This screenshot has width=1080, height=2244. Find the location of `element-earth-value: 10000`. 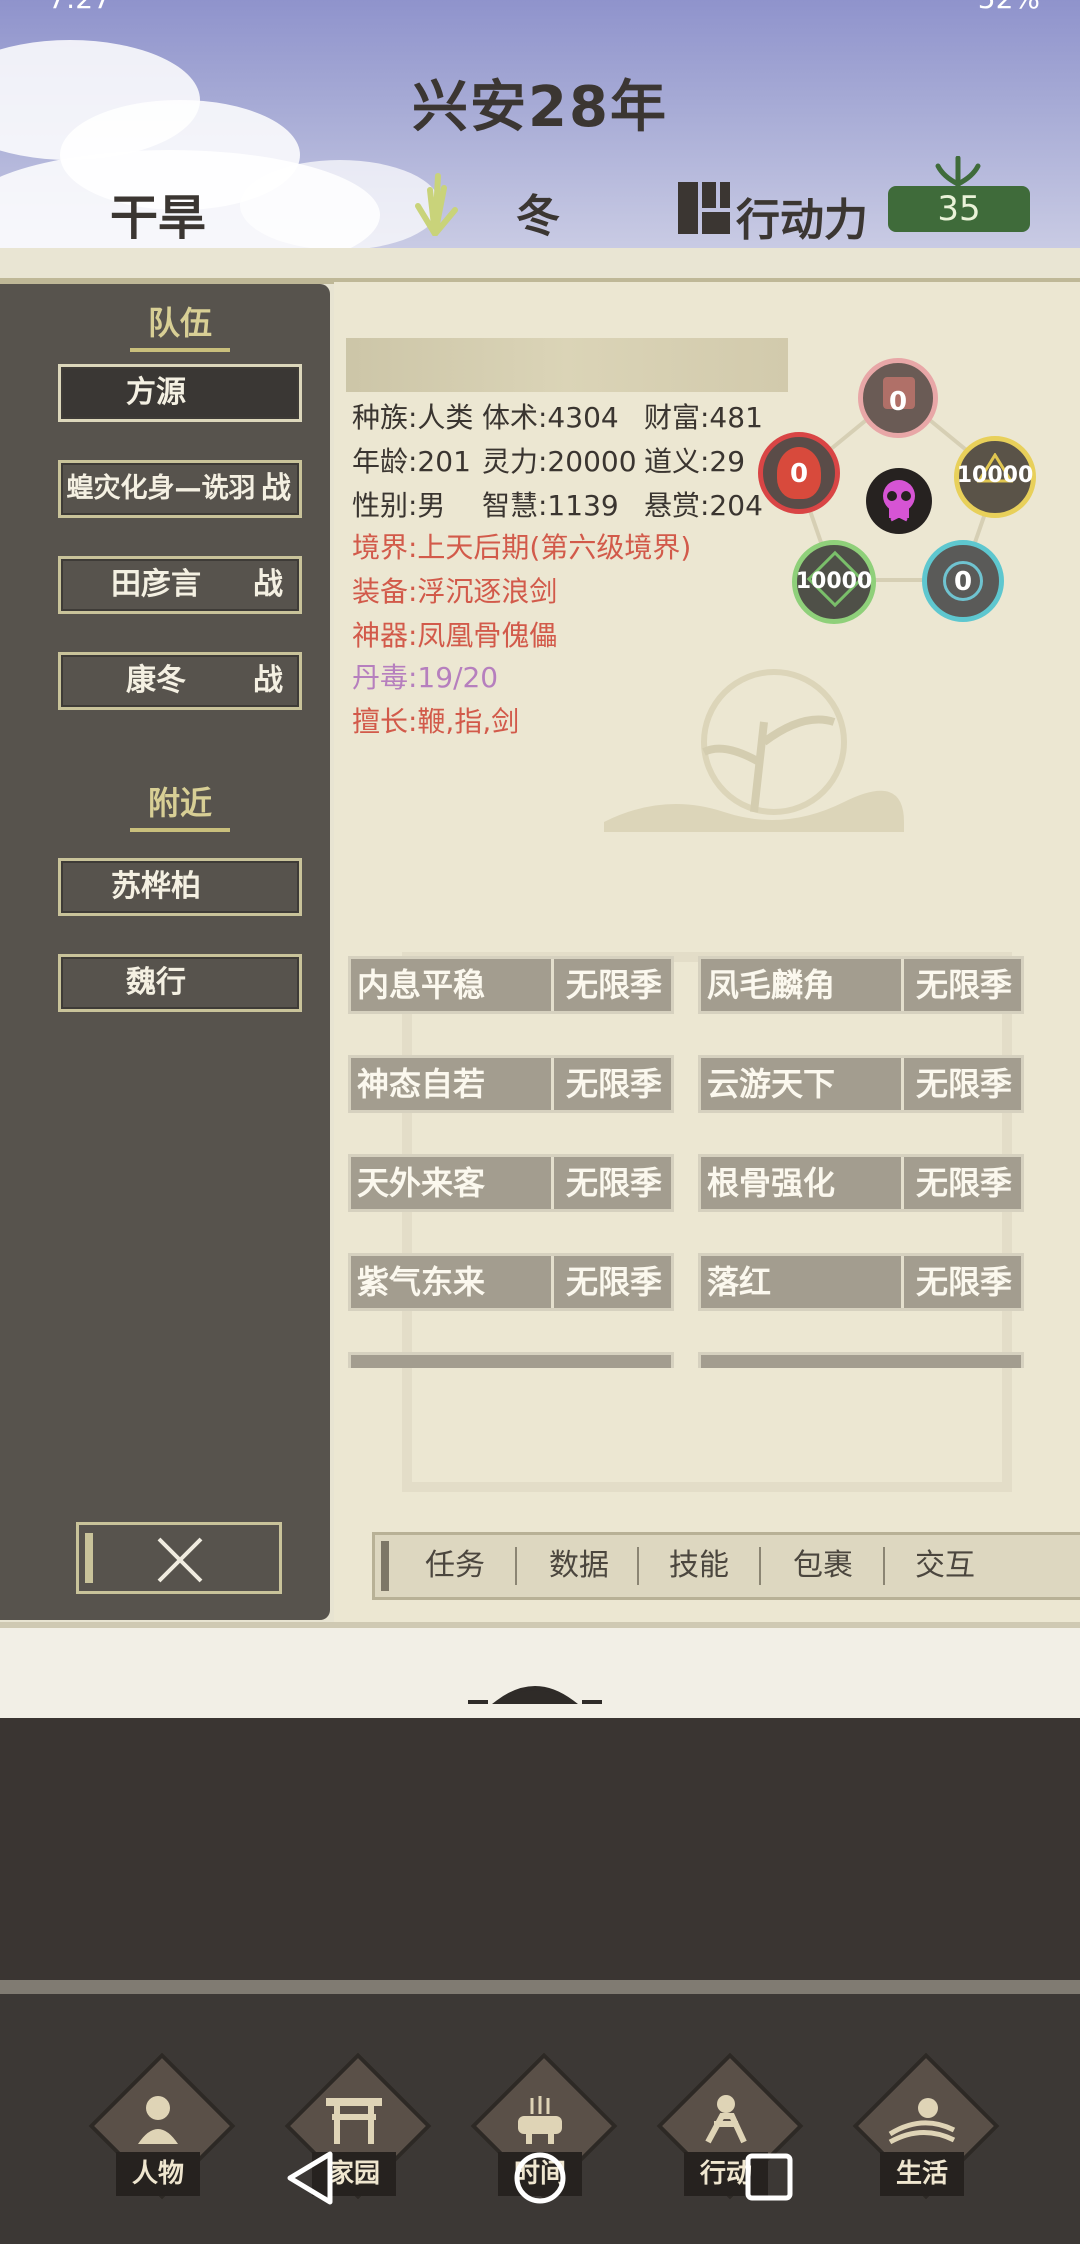

element-earth-value: 10000 is located at coordinates (995, 475).